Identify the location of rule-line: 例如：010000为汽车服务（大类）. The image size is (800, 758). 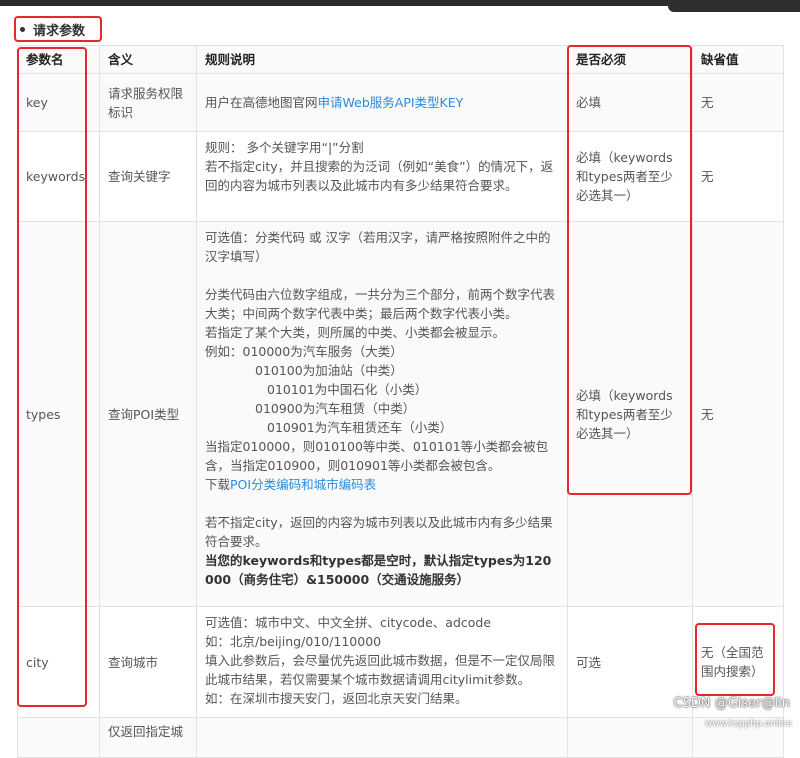
(304, 351).